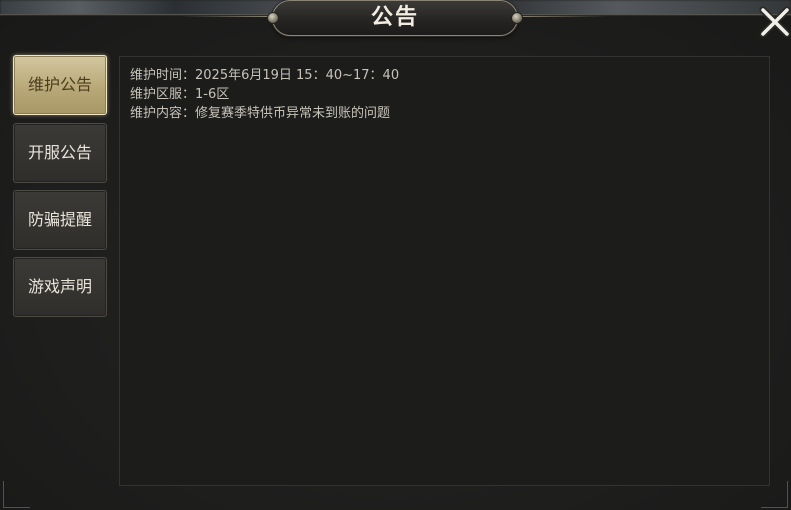 The height and width of the screenshot is (510, 791). What do you see at coordinates (60, 220) in the screenshot?
I see `tab-anti-fraud-reminder: 防骗提醒` at bounding box center [60, 220].